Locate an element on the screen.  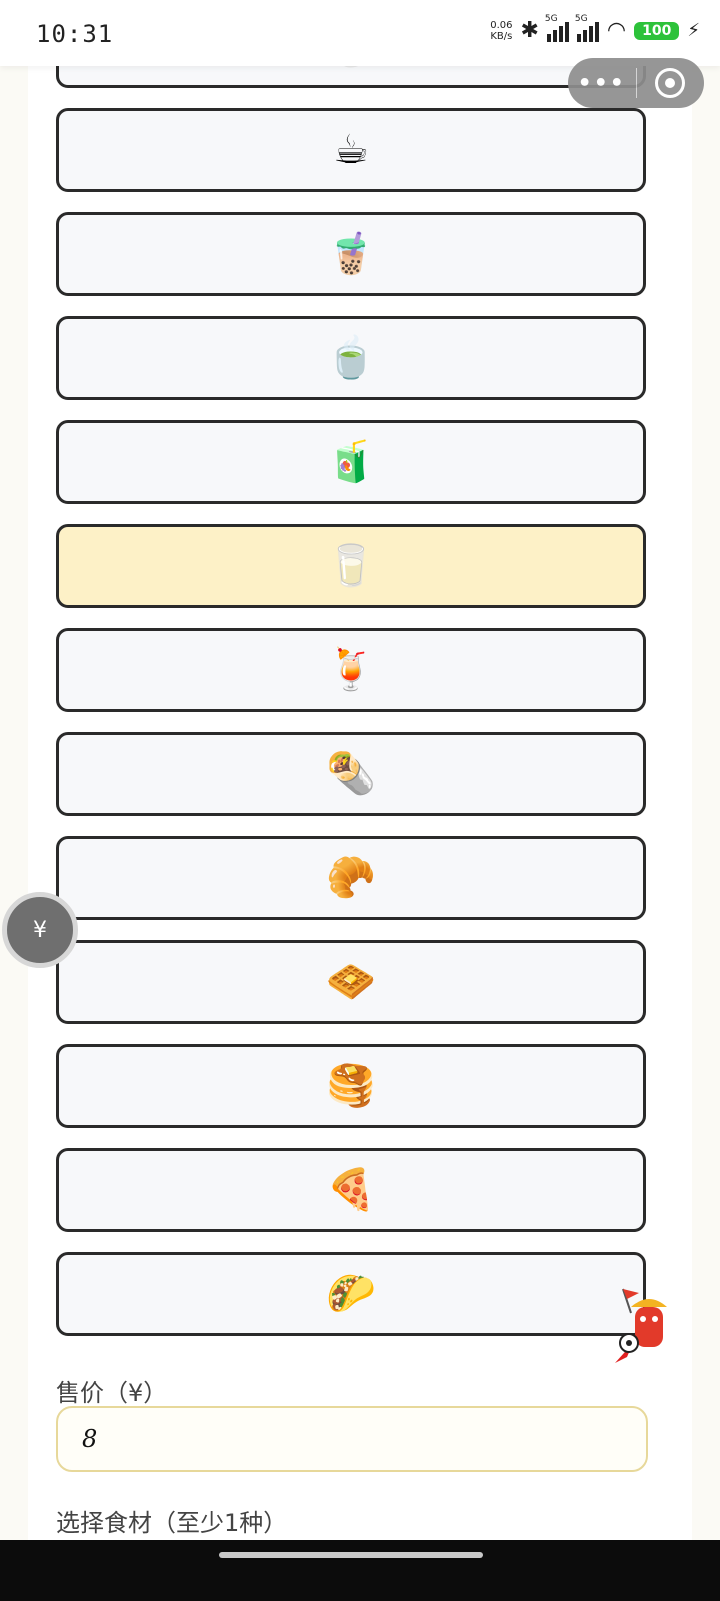
icon-option-card: ☕ is located at coordinates (351, 150).